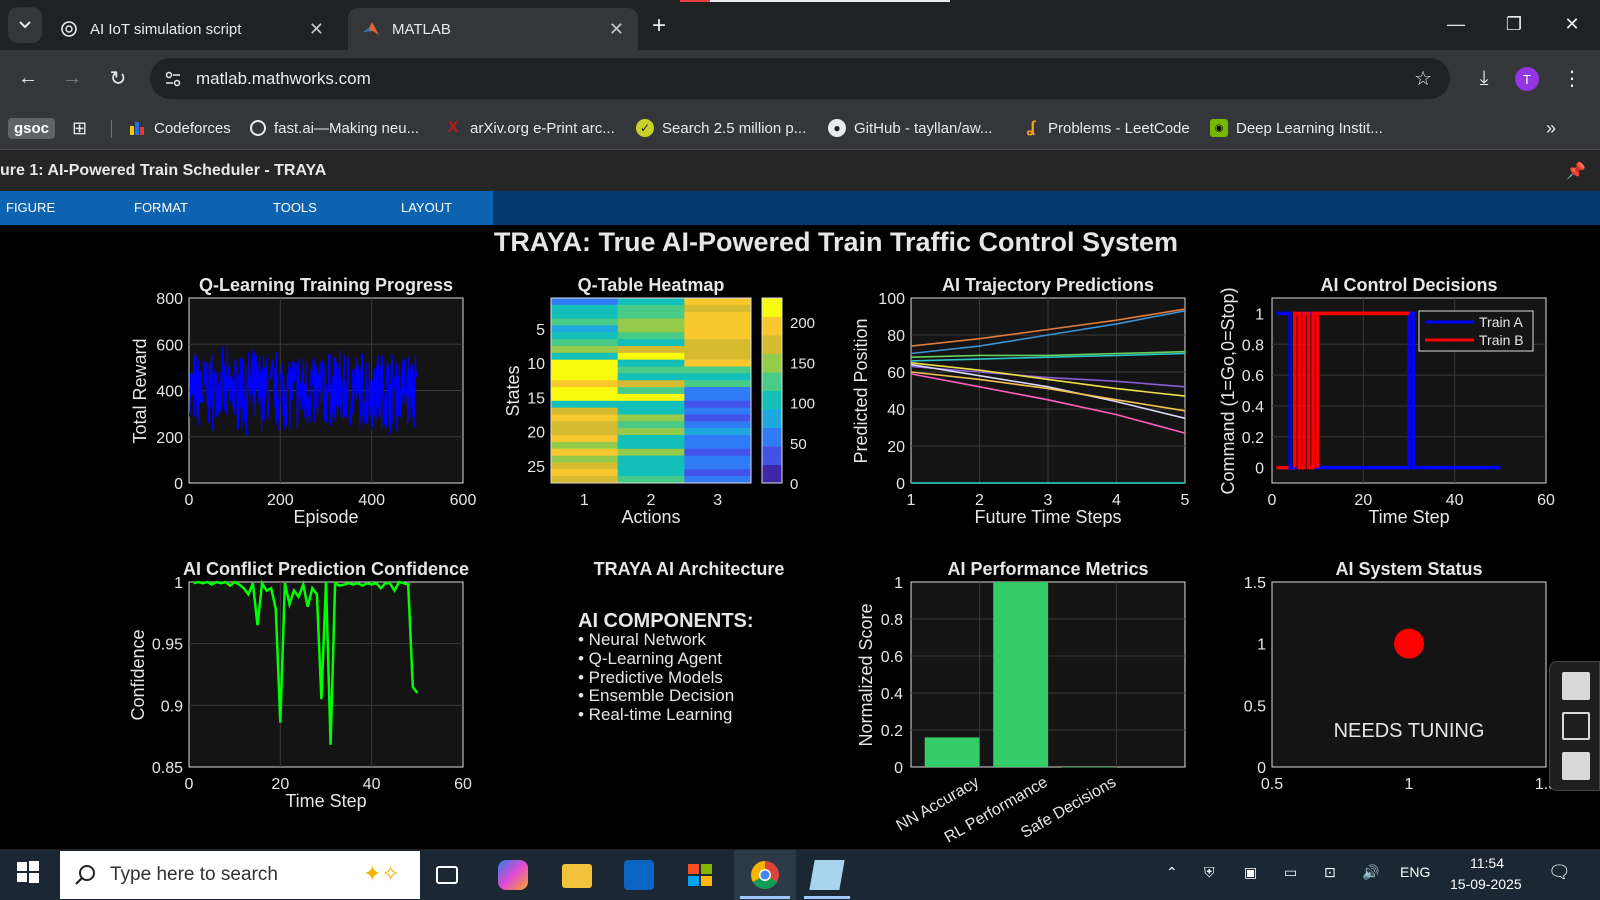  I want to click on clock-time: 11:54, so click(1487, 863).